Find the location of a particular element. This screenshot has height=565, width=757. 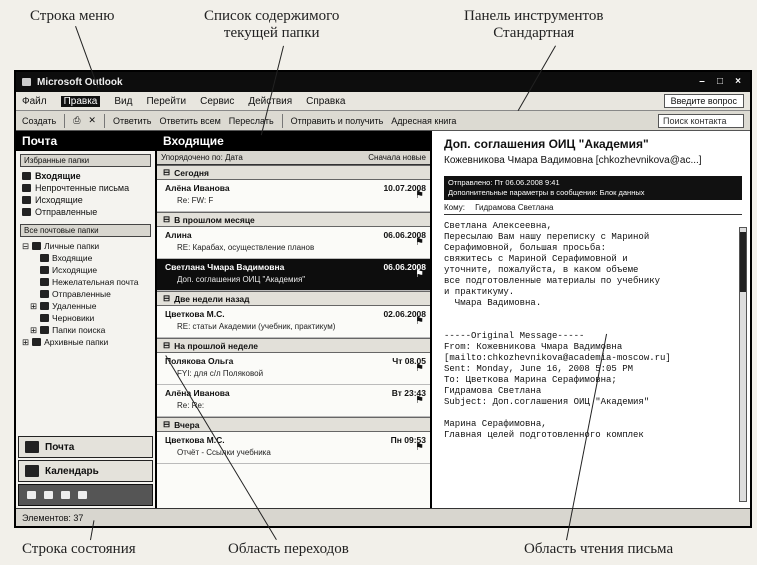

message-top: Полякова Ольга Чт 08.05 is located at coordinates (295, 361).